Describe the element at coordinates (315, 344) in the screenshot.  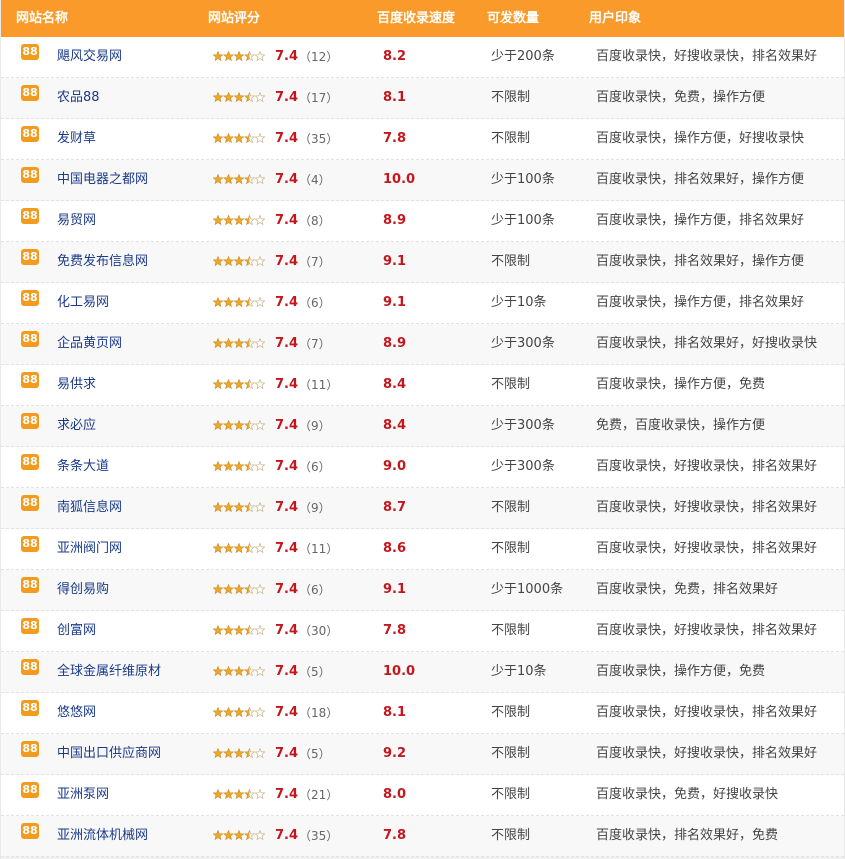
I see `rating-count: （7）` at that location.